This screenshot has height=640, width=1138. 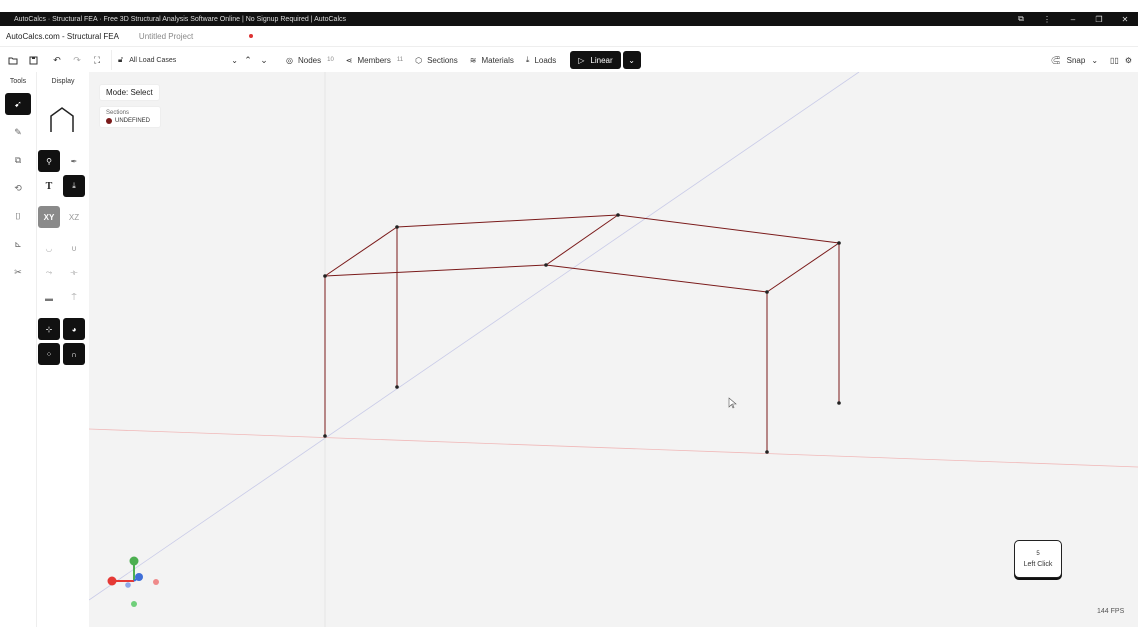 I want to click on maximize-button: ❐, so click(x=1099, y=19).